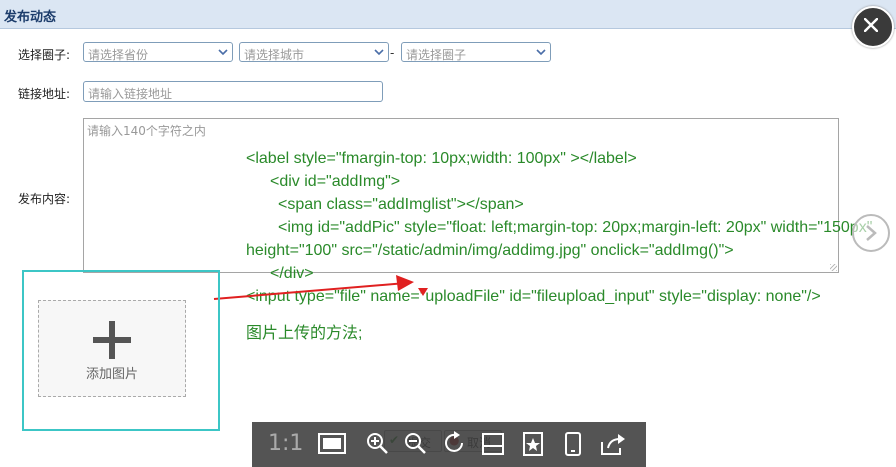  Describe the element at coordinates (44, 94) in the screenshot. I see `link-label: 链接地址:` at that location.